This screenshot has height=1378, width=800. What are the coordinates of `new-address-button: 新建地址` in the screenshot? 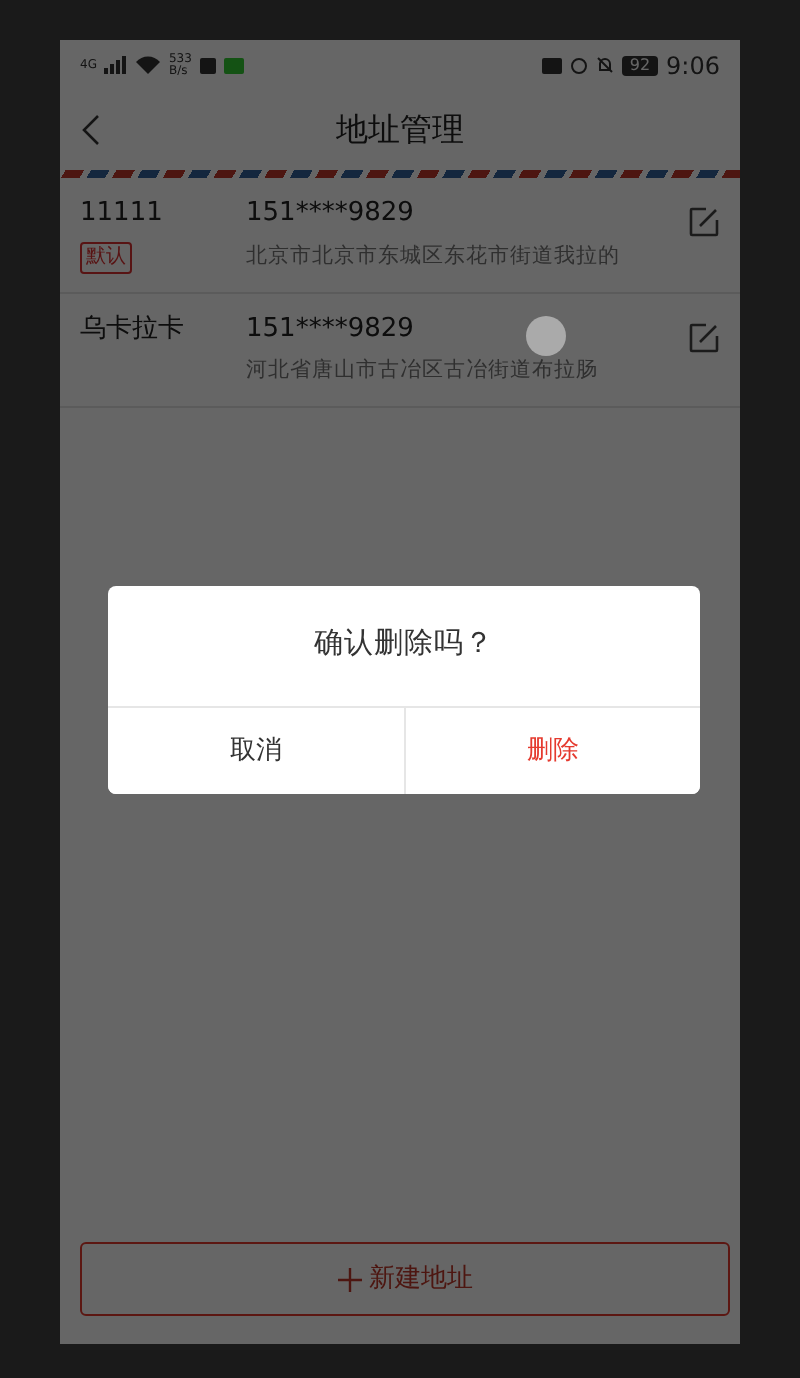 It's located at (405, 1279).